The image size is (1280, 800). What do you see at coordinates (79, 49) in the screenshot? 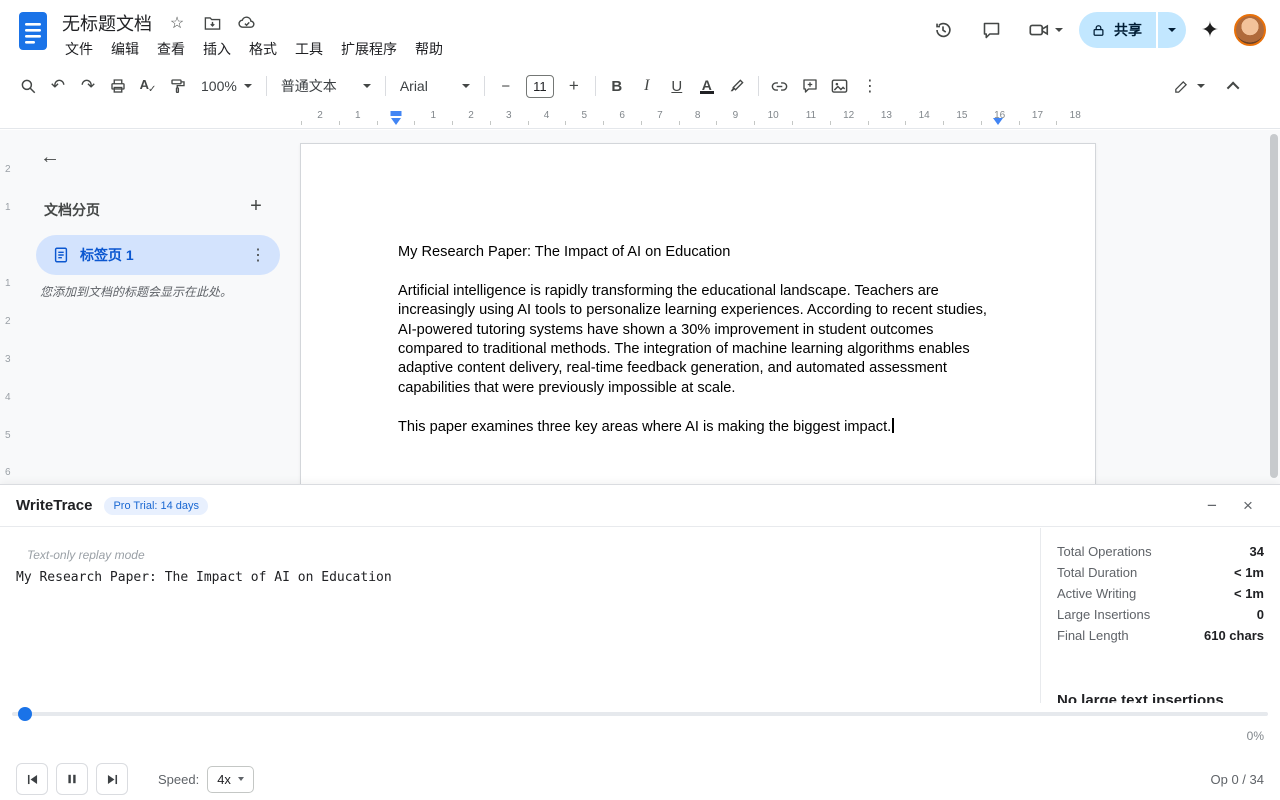
I see `menu-item-文件: 文件` at bounding box center [79, 49].